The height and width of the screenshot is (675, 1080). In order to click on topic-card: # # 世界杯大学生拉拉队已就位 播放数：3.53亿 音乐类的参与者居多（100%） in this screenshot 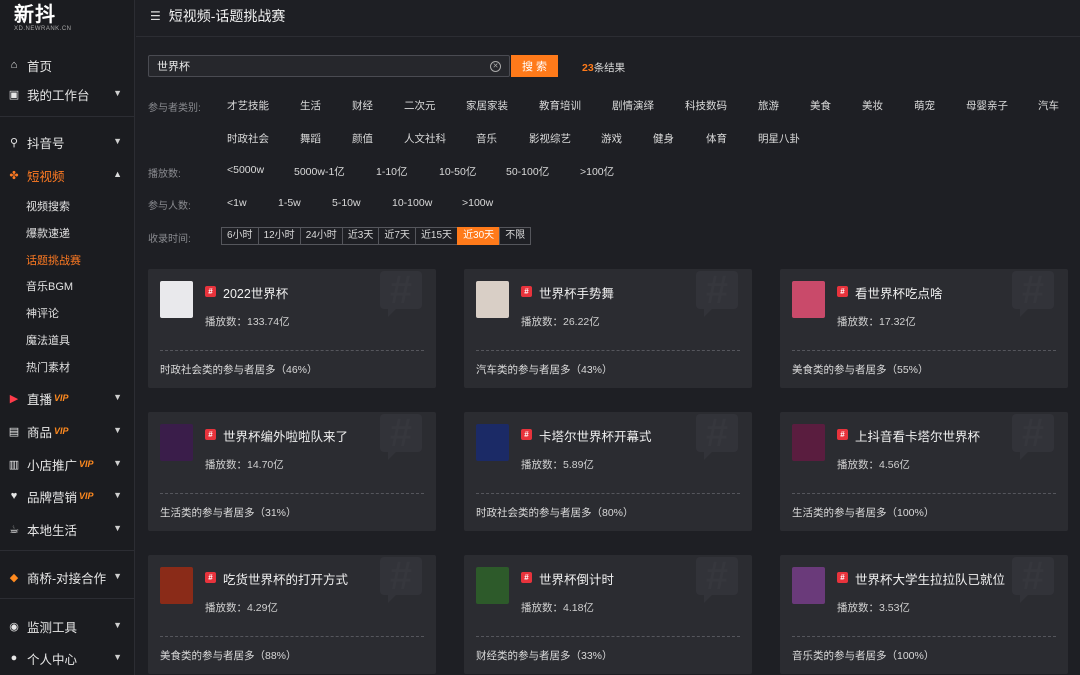, I will do `click(924, 614)`.